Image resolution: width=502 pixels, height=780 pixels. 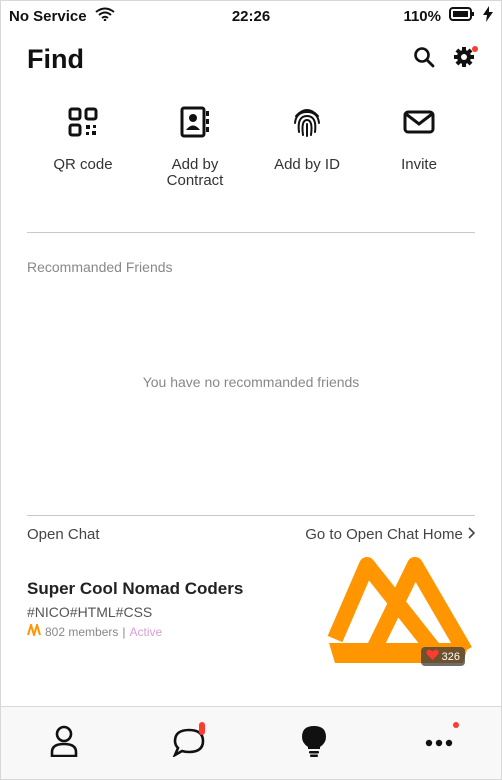 I want to click on qr-code-icon, so click(x=83, y=122).